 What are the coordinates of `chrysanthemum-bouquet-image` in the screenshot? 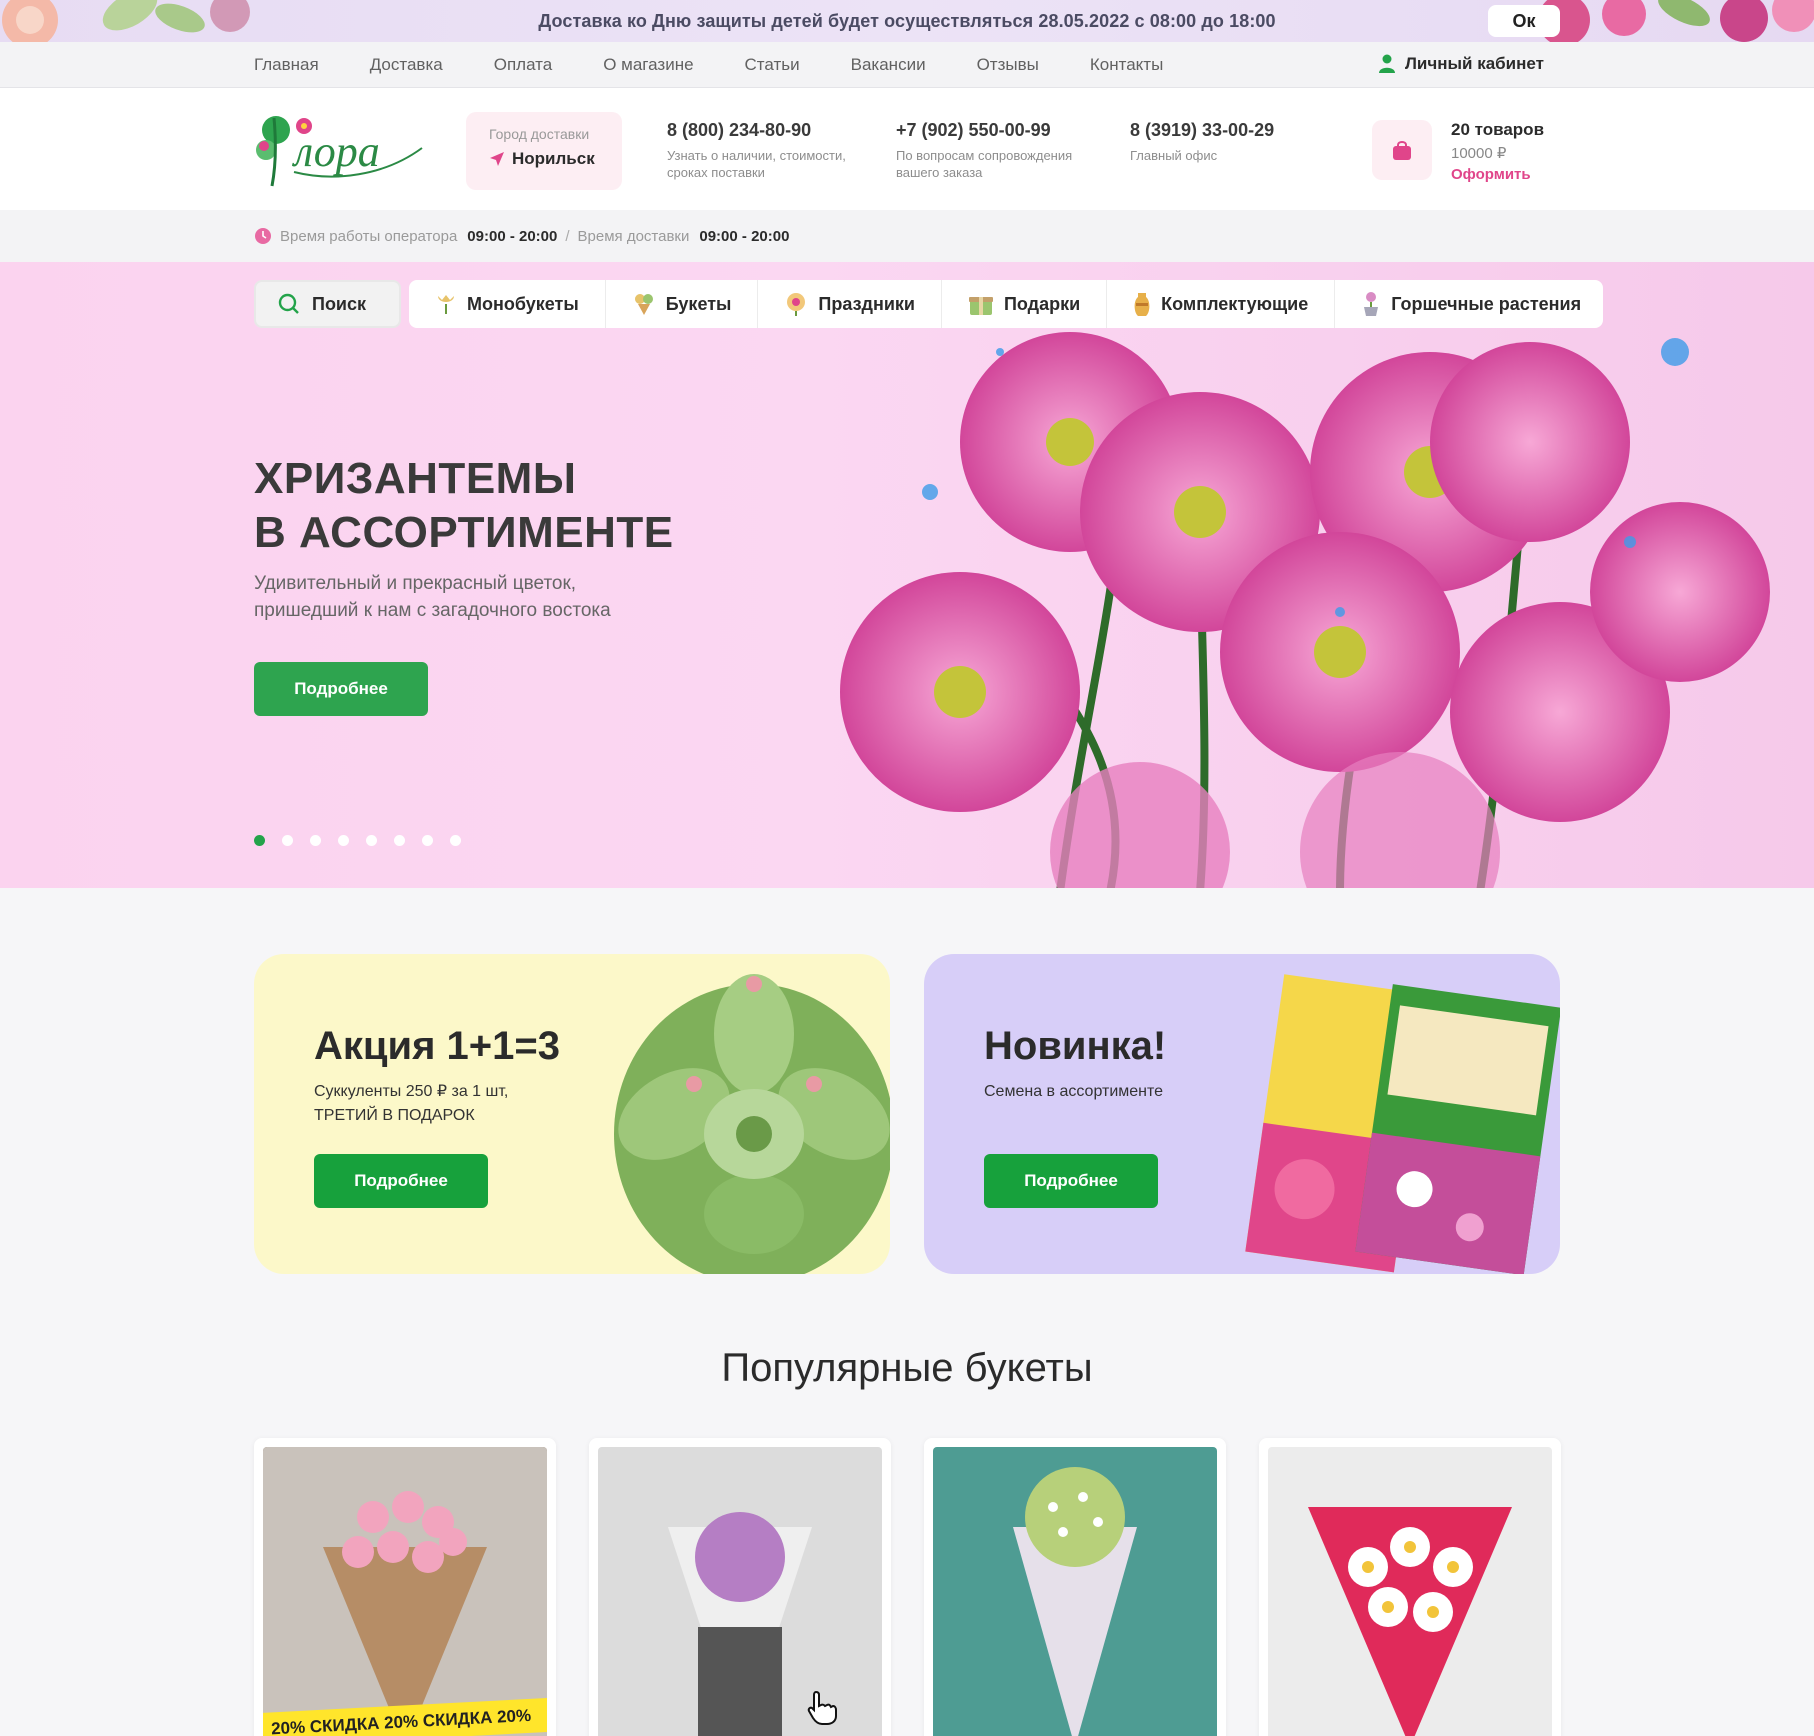 It's located at (740, 1591).